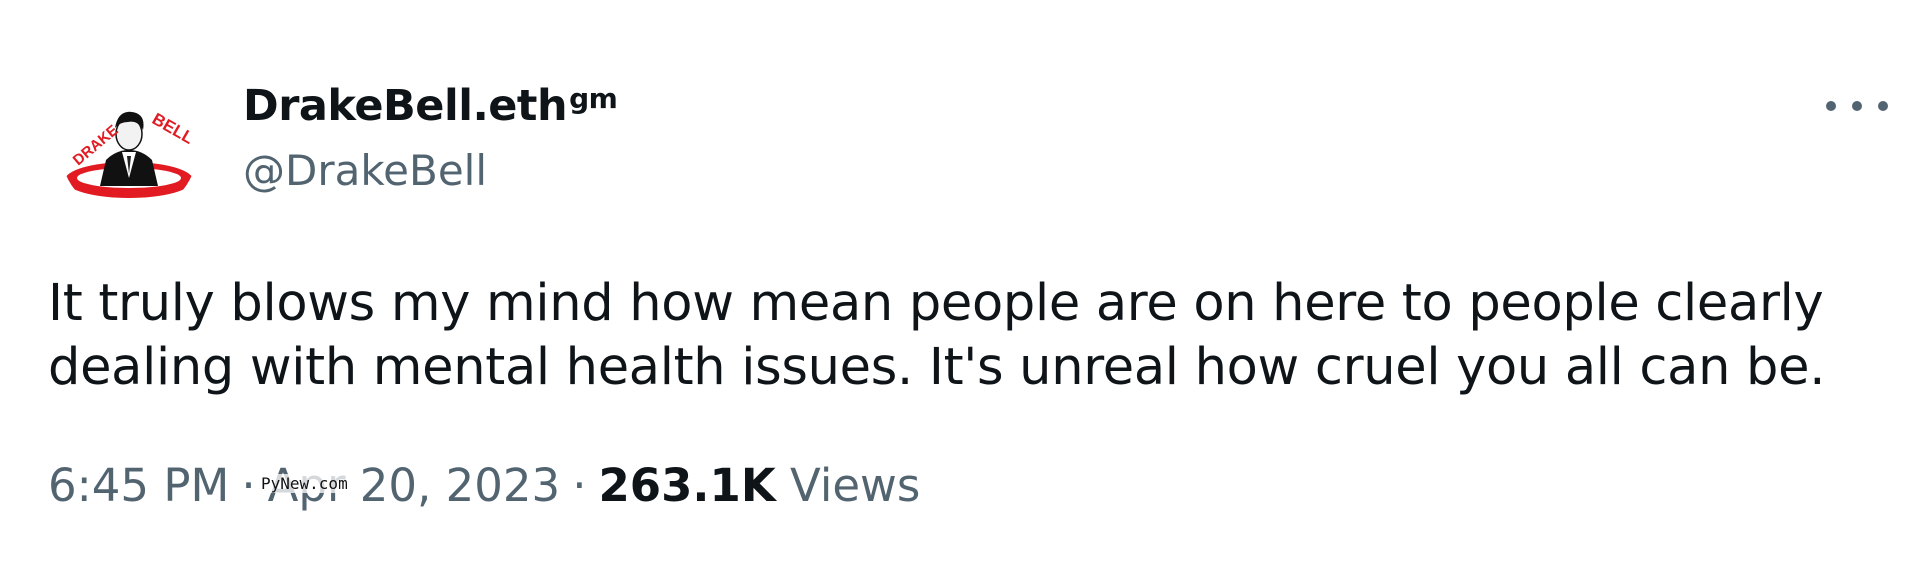  Describe the element at coordinates (593, 98) in the screenshot. I see `display-name-suffix: gm` at that location.